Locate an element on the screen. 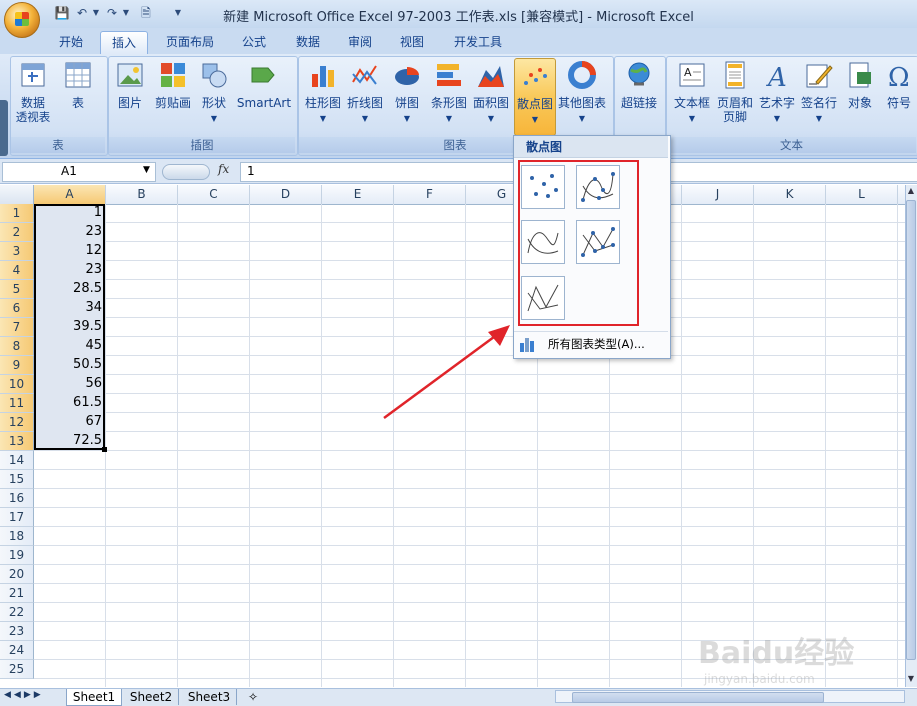 The image size is (917, 706). row-header: 1 is located at coordinates (17, 213).